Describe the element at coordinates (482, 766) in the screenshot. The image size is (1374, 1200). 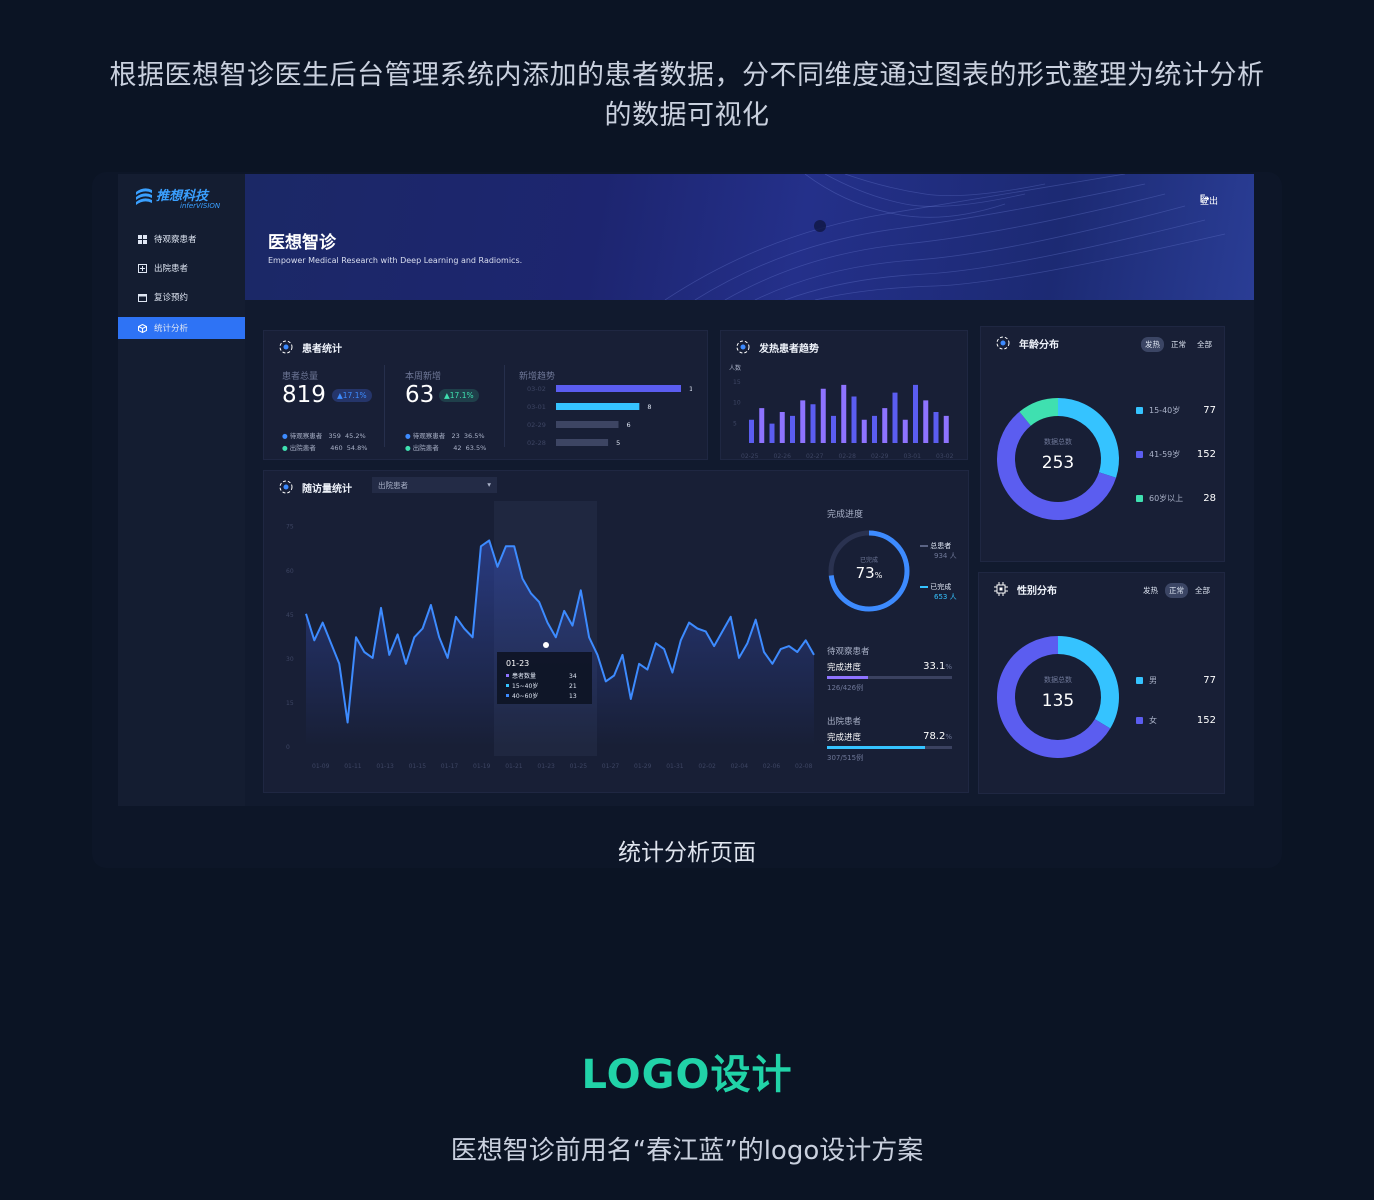
I see `tick-label: 01-19` at that location.